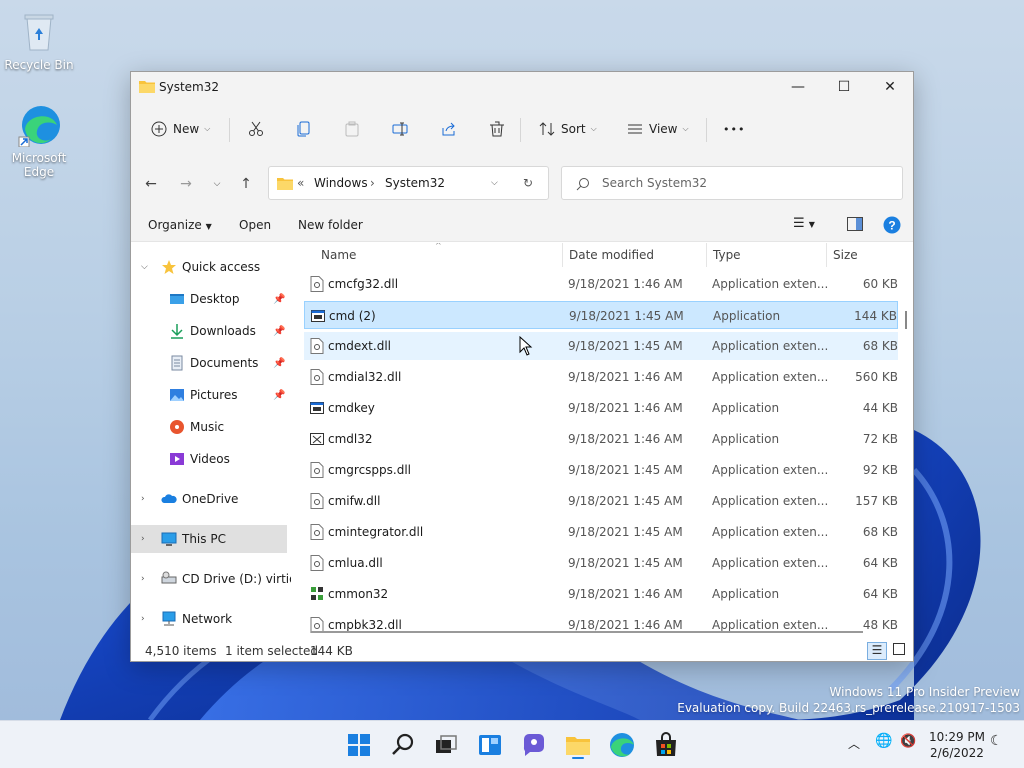 The image size is (1024, 768). Describe the element at coordinates (522, 87) in the screenshot. I see `title-bar: System32 — ☐ ✕` at that location.